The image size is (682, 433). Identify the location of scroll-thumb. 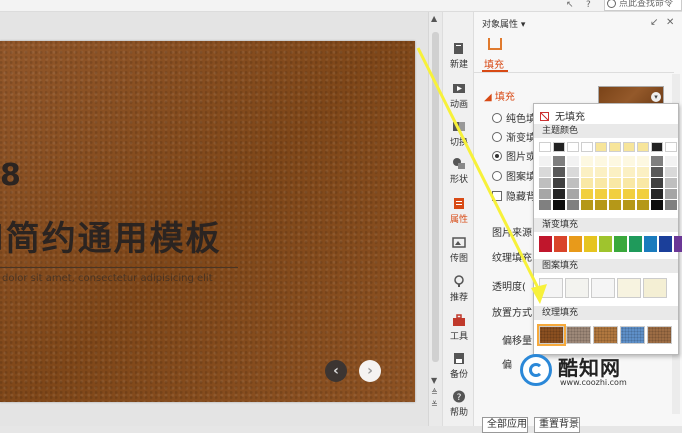
(435, 197).